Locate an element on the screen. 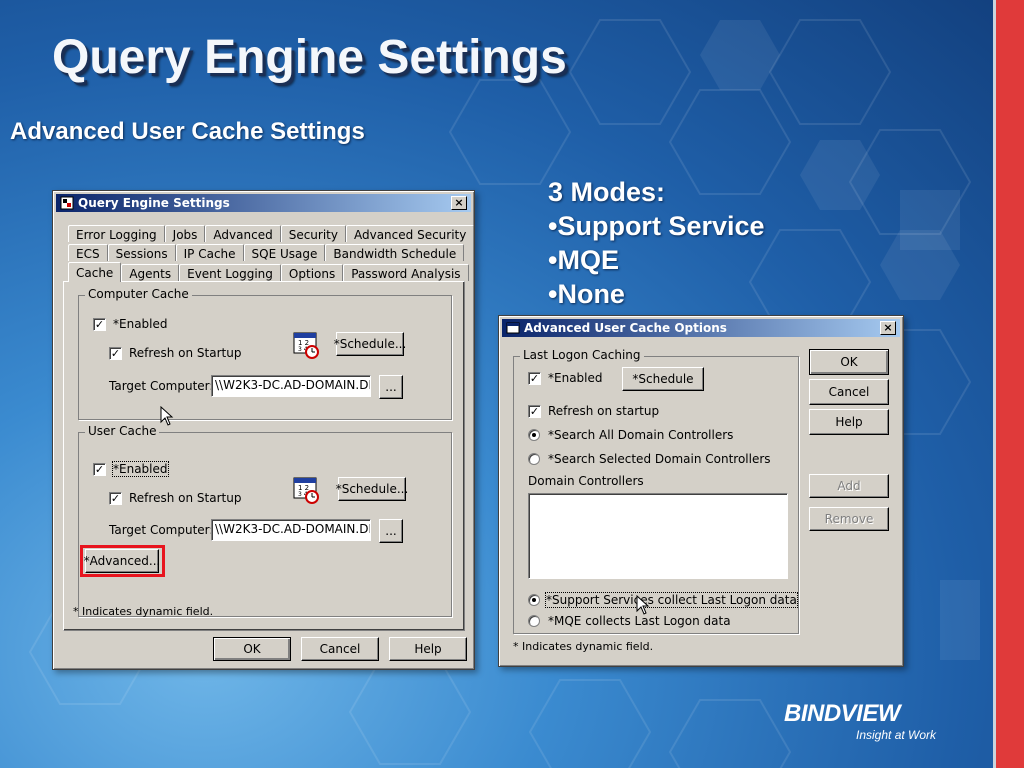  logo-tagline: Insight at Work is located at coordinates (896, 735).